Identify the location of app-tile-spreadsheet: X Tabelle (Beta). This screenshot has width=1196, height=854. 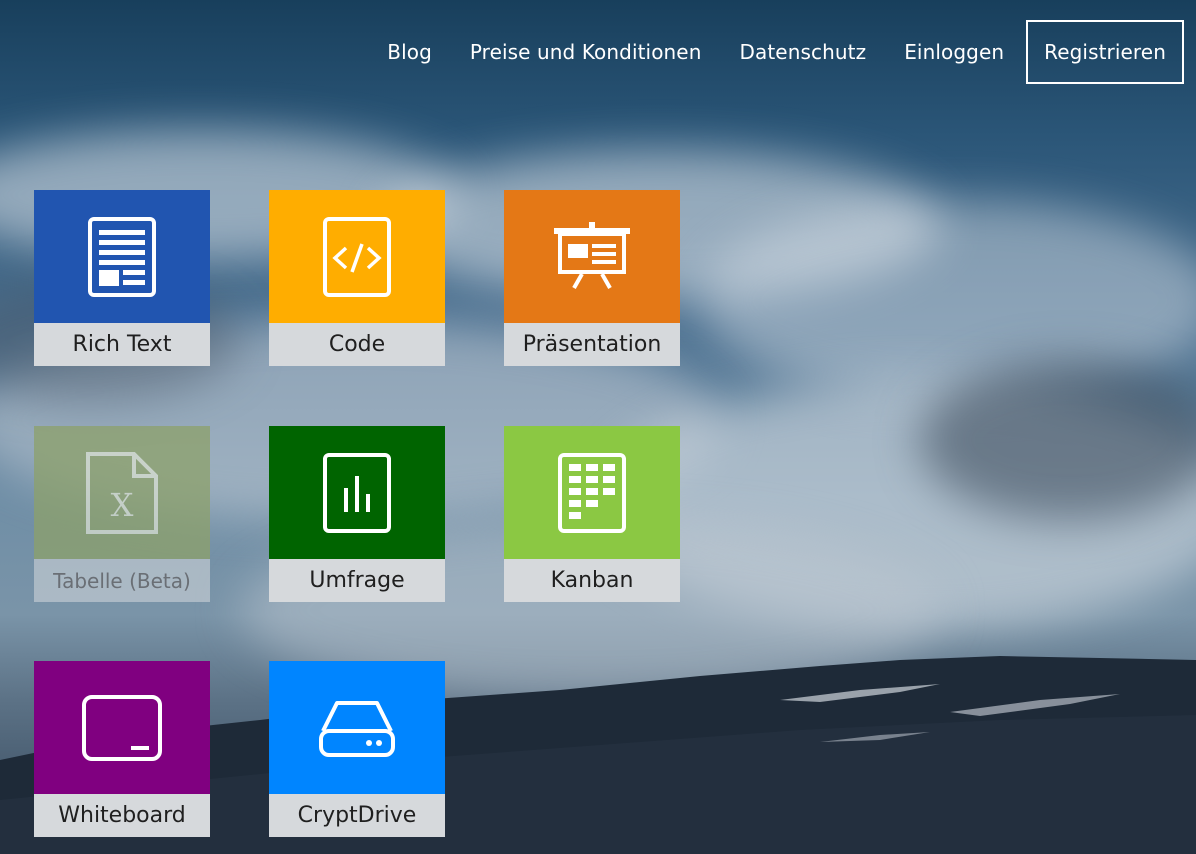
(122, 514).